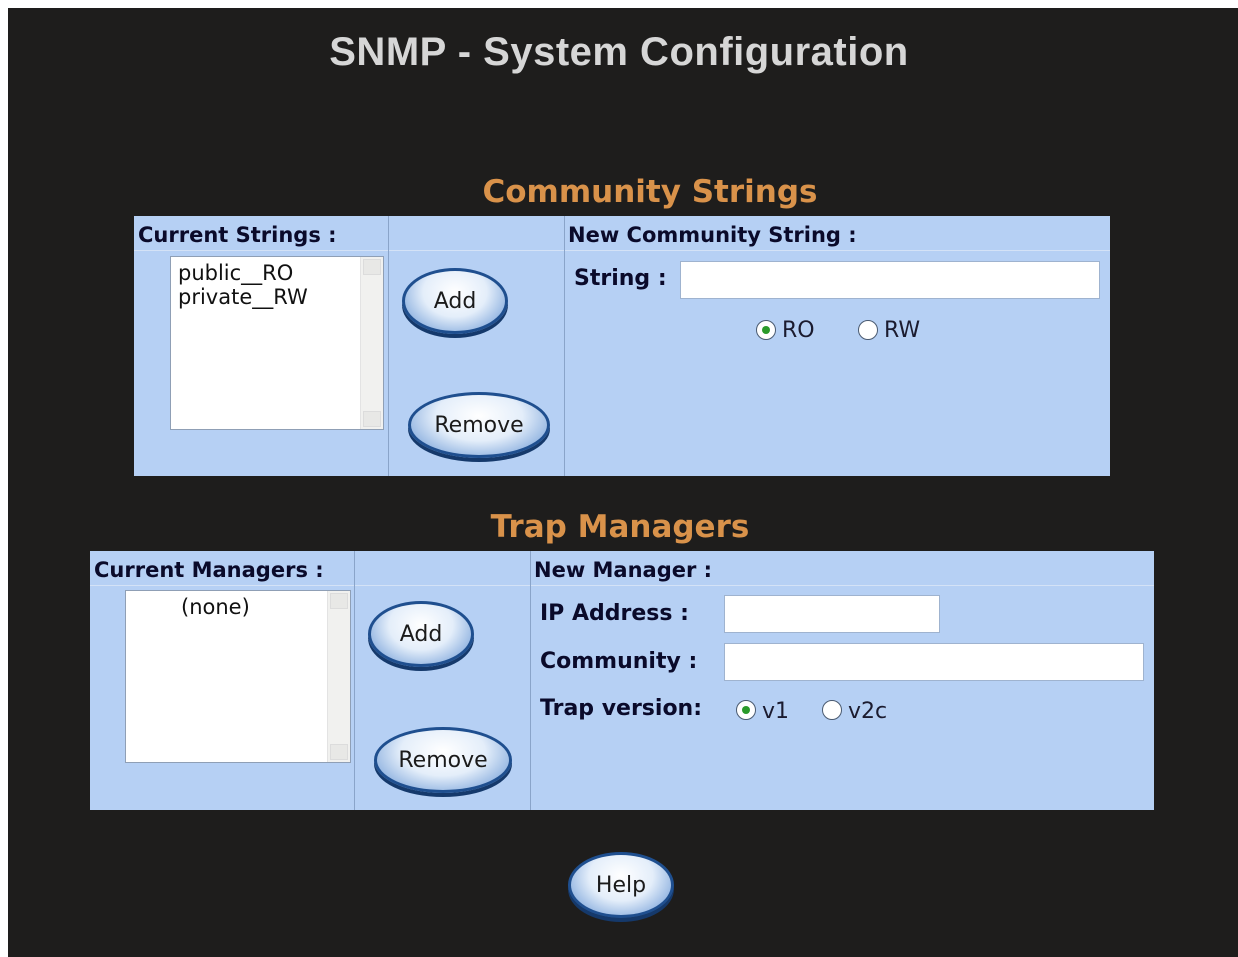  What do you see at coordinates (712, 235) in the screenshot?
I see `new-community-string-header: New Community String :` at bounding box center [712, 235].